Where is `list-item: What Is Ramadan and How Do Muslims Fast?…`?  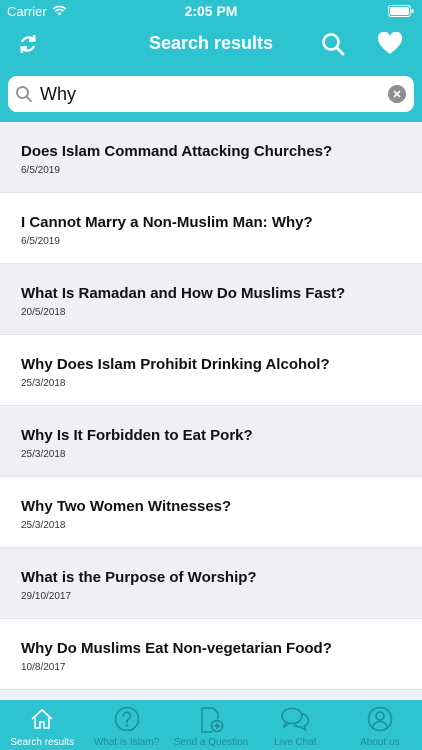
list-item: What Is Ramadan and How Do Muslims Fast?… is located at coordinates (211, 299).